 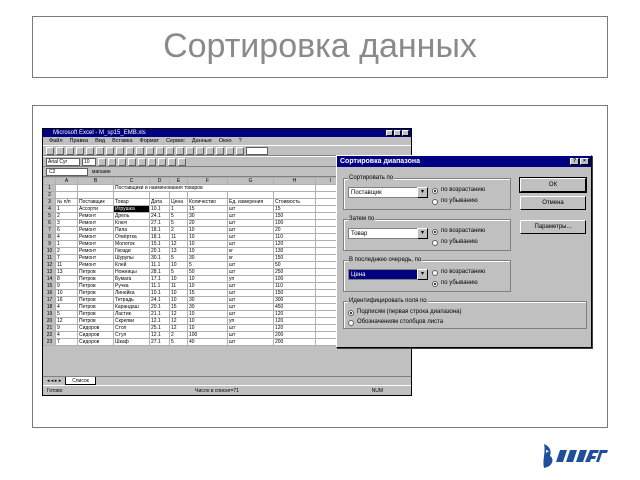 I want to click on data-cell: Стул, so click(x=131, y=335).